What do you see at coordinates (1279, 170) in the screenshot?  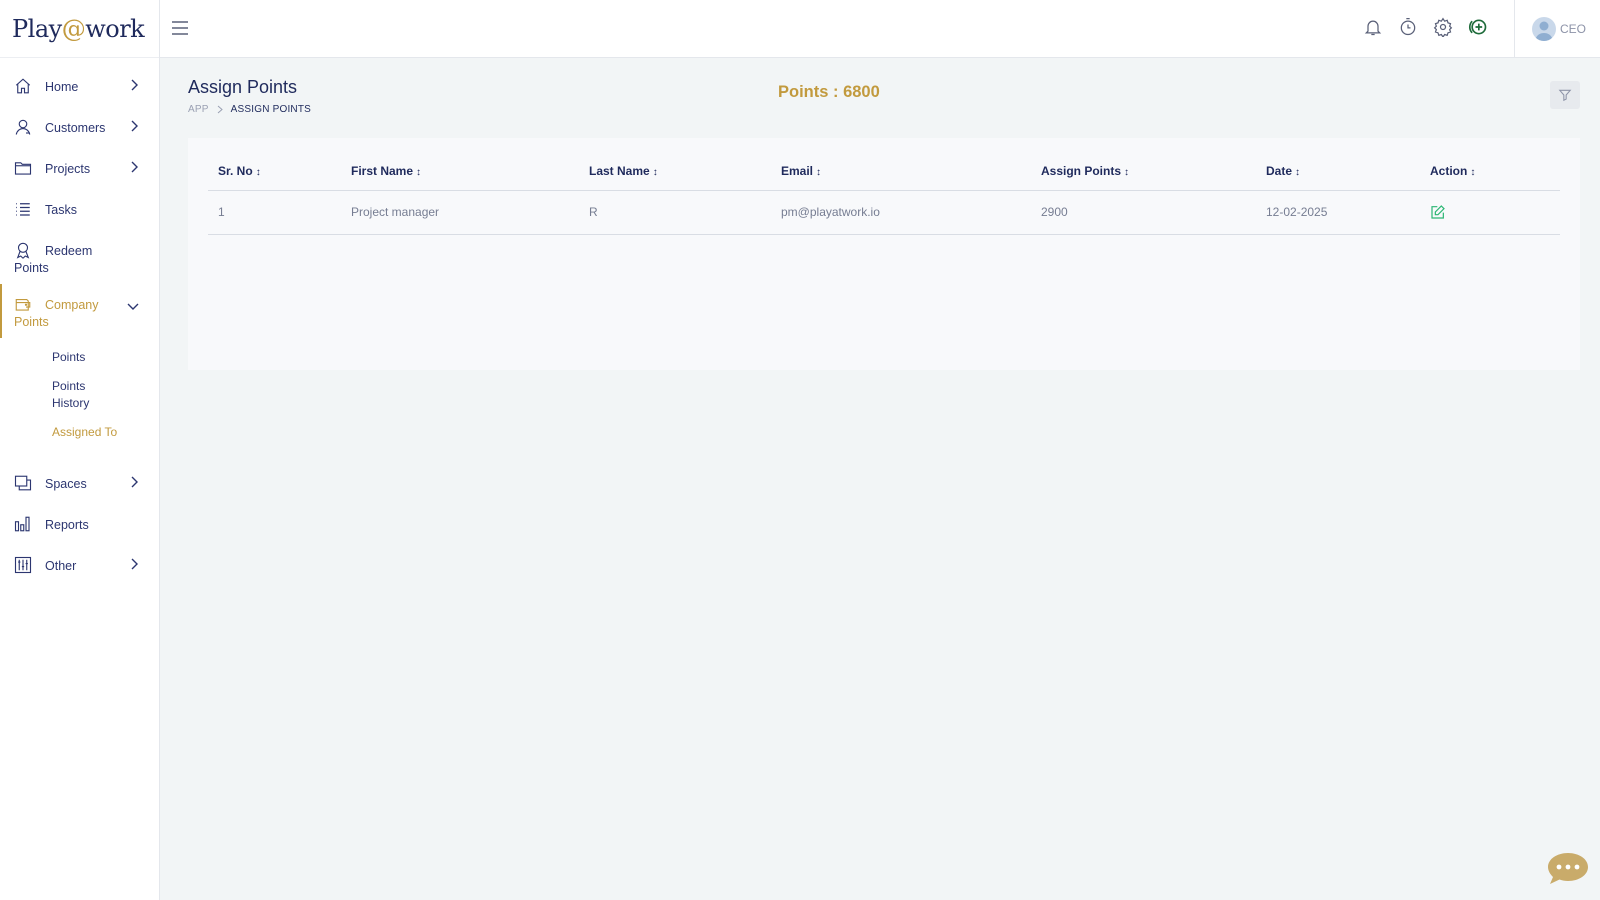 I see `column-header-label: Date` at bounding box center [1279, 170].